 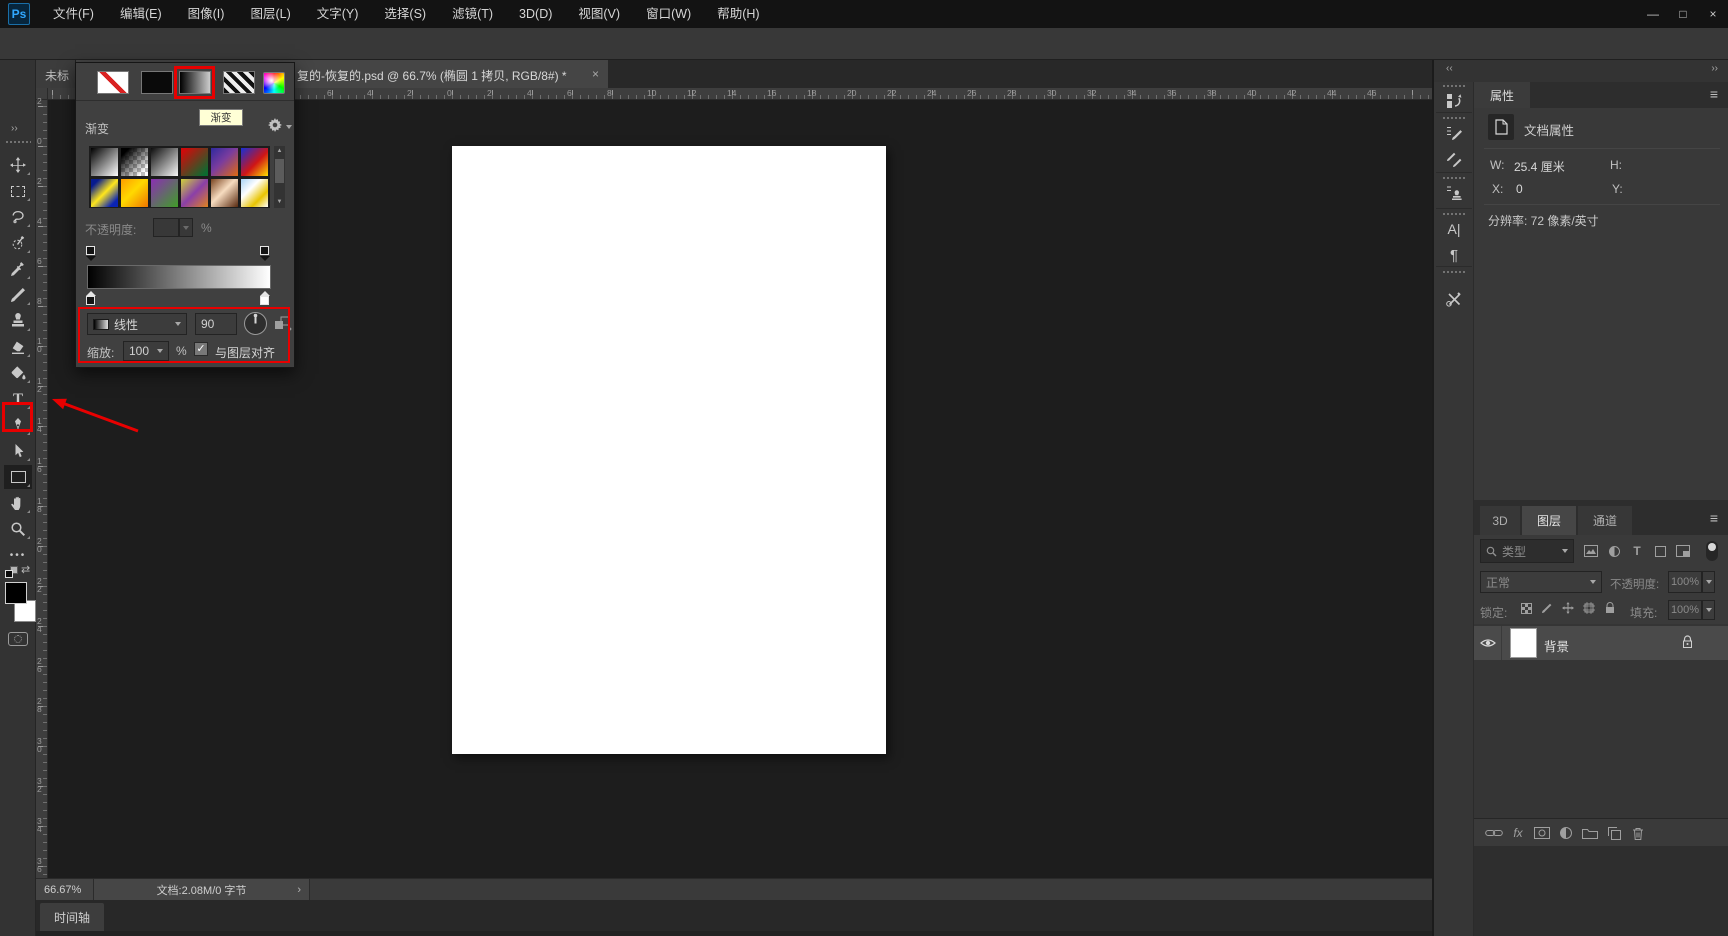 I want to click on move-tool, so click(x=18, y=165).